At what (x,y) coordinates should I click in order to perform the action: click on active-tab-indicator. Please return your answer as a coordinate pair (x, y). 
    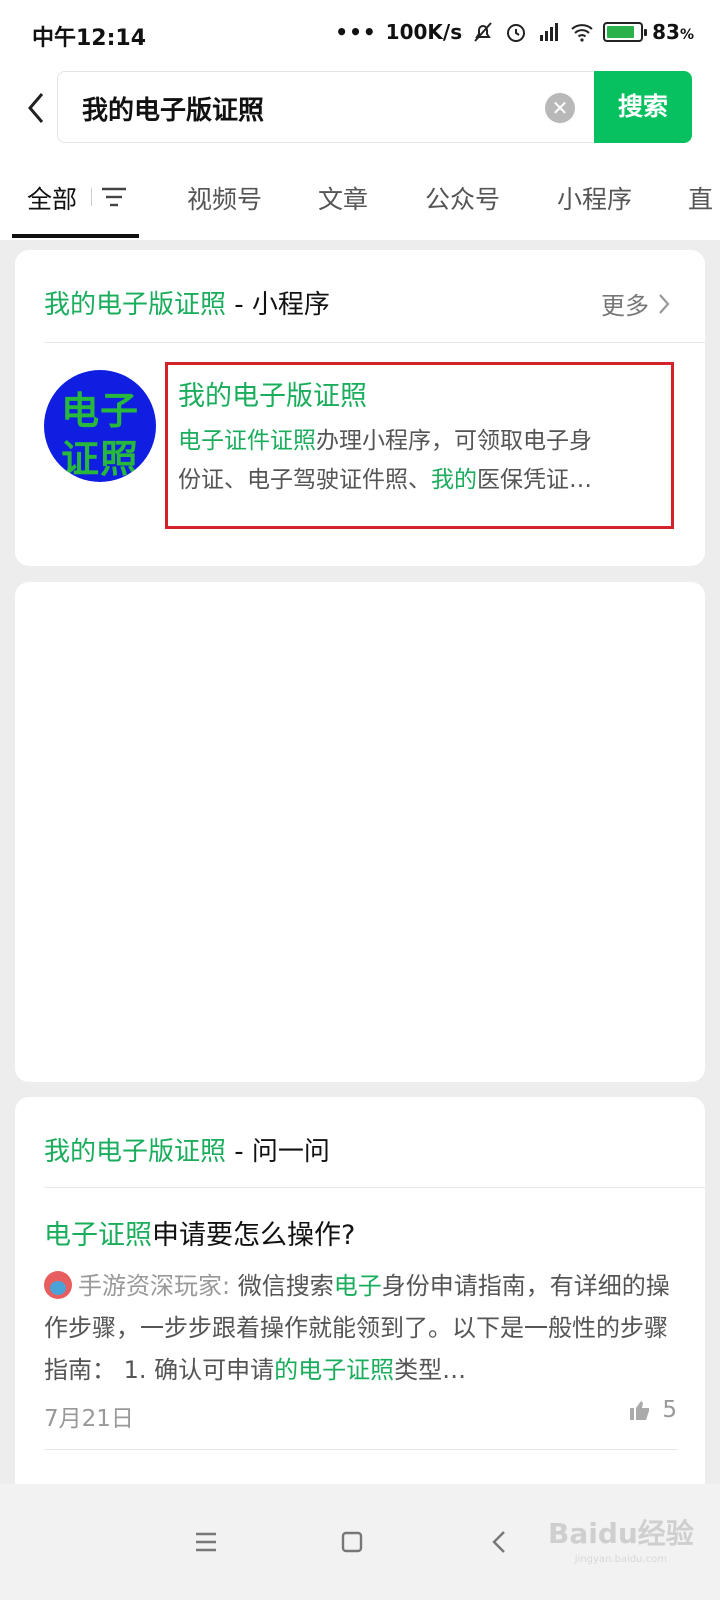
    Looking at the image, I should click on (75, 236).